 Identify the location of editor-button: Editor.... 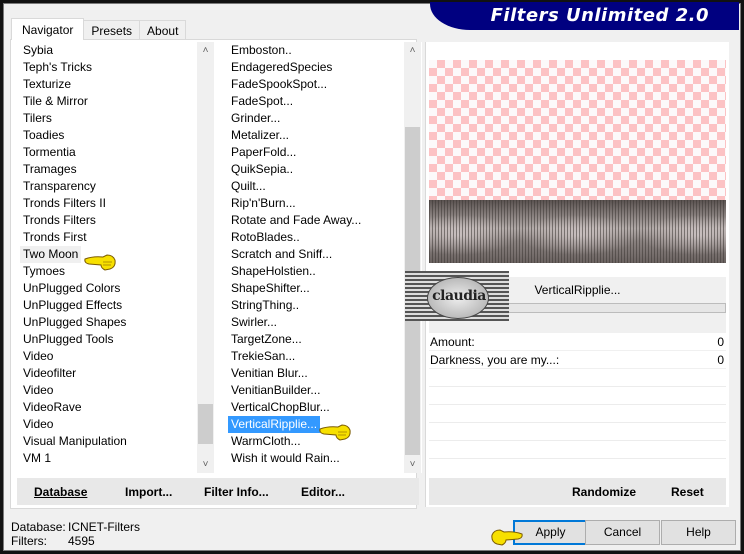
(323, 492).